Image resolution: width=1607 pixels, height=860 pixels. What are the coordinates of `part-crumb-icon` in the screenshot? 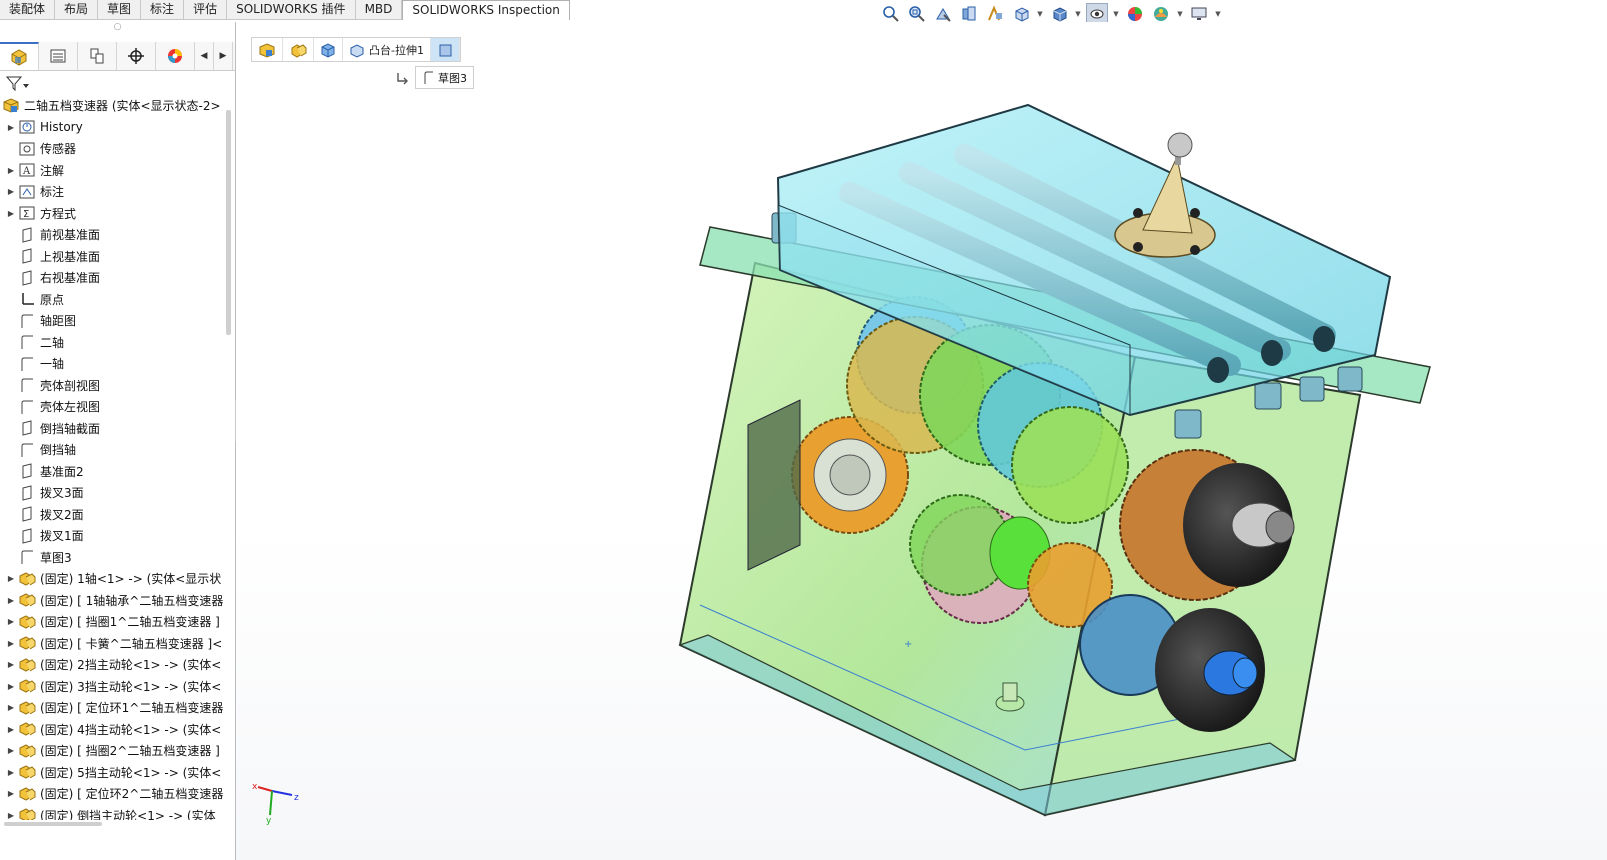 It's located at (328, 49).